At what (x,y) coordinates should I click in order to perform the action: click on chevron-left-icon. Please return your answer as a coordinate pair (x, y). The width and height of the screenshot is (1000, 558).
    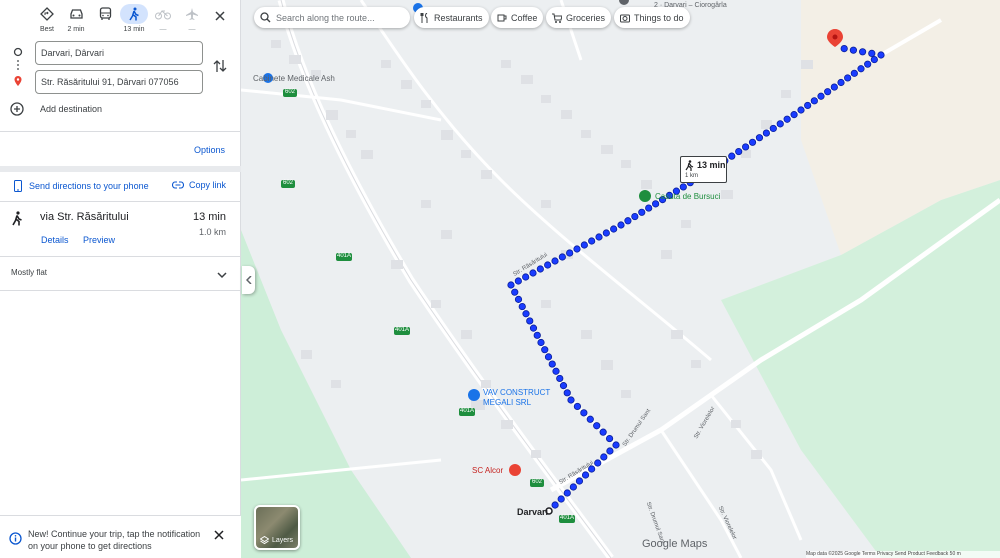
    Looking at the image, I should click on (248, 280).